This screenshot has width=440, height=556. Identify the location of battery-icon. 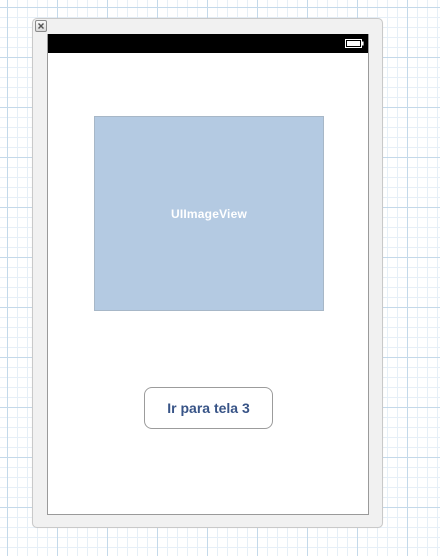
(354, 43).